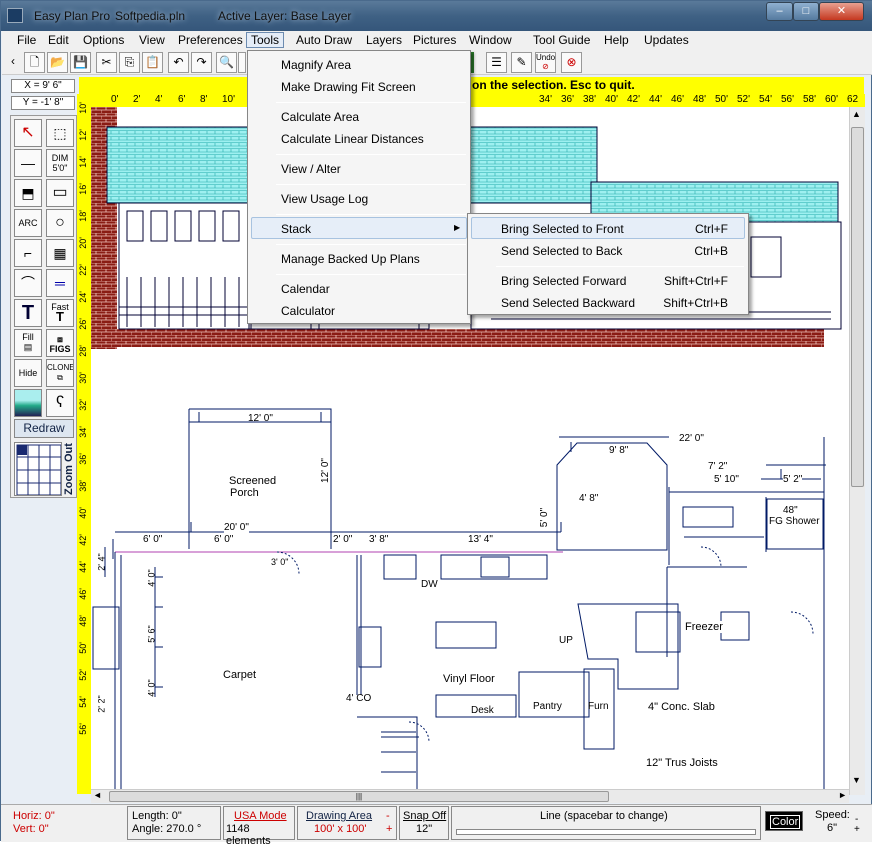  I want to click on menu-item-stack: Stack, so click(296, 229).